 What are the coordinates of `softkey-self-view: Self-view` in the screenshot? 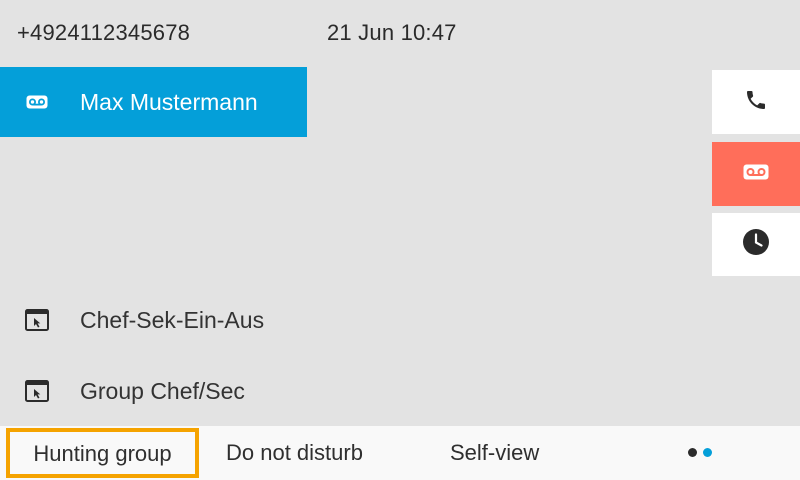 It's located at (494, 453).